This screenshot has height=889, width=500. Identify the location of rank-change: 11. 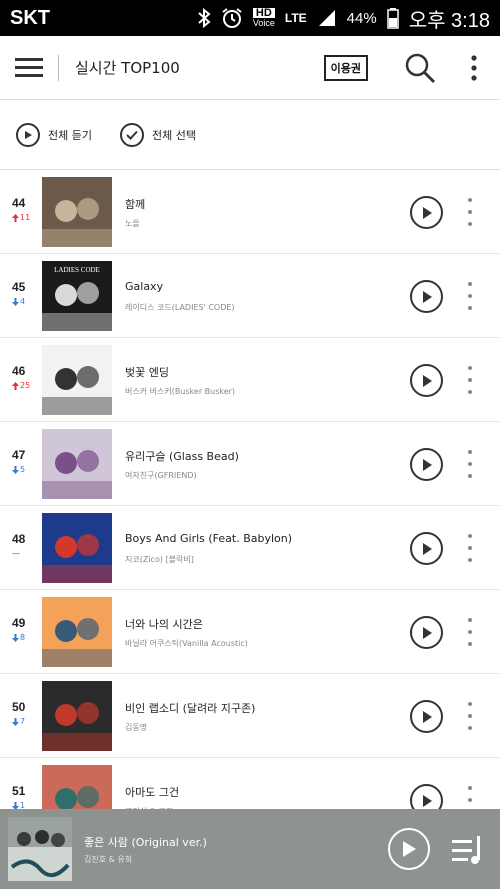
(21, 217).